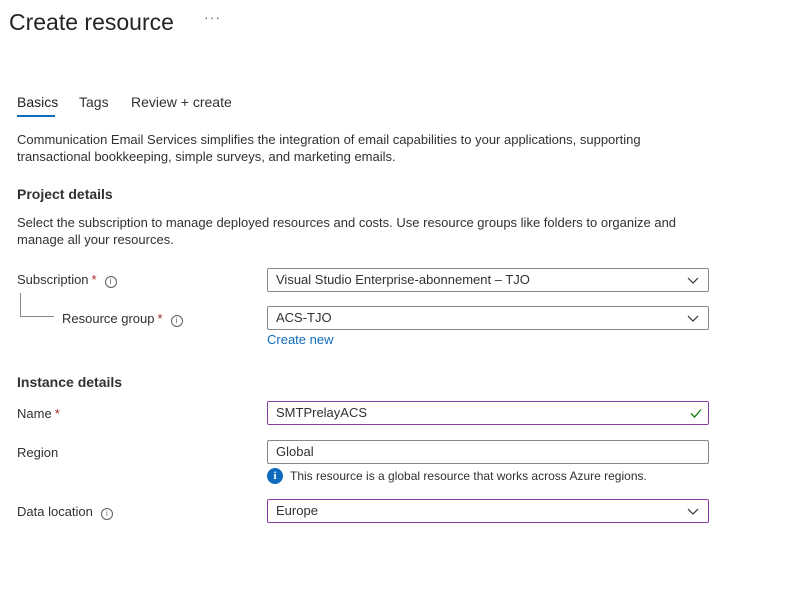 The image size is (785, 593). I want to click on tab-review-create: Review + create, so click(181, 102).